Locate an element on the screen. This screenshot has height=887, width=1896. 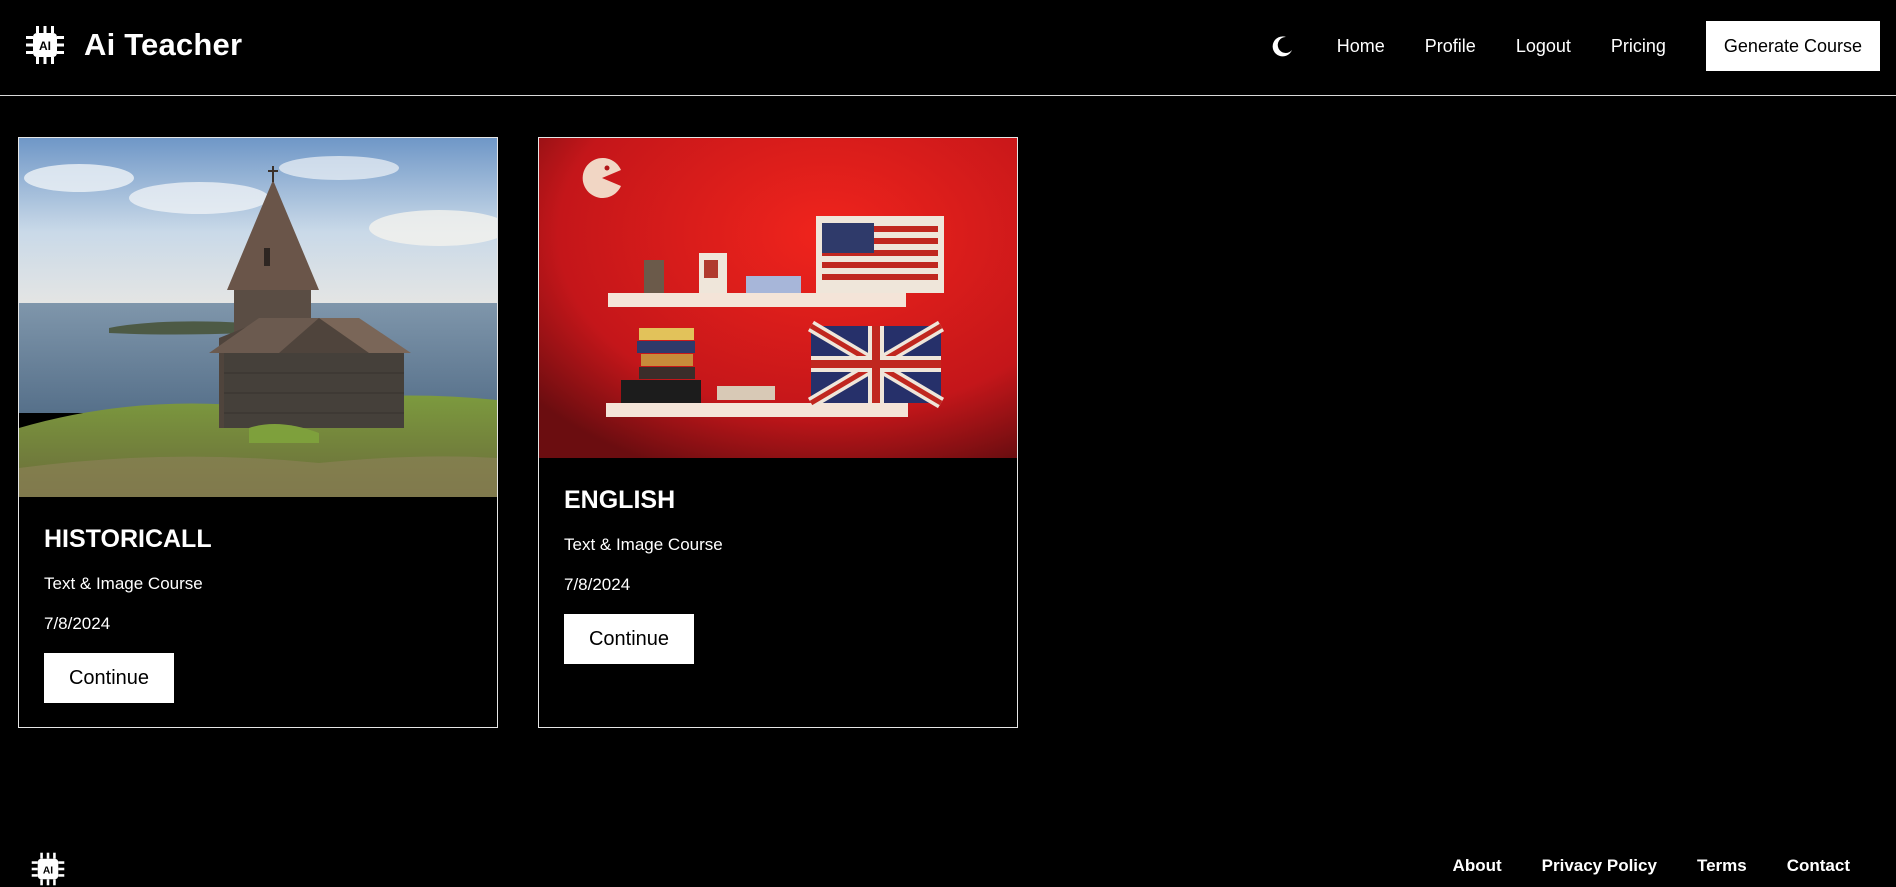
footer-link-privacy: Privacy Policy is located at coordinates (1599, 866).